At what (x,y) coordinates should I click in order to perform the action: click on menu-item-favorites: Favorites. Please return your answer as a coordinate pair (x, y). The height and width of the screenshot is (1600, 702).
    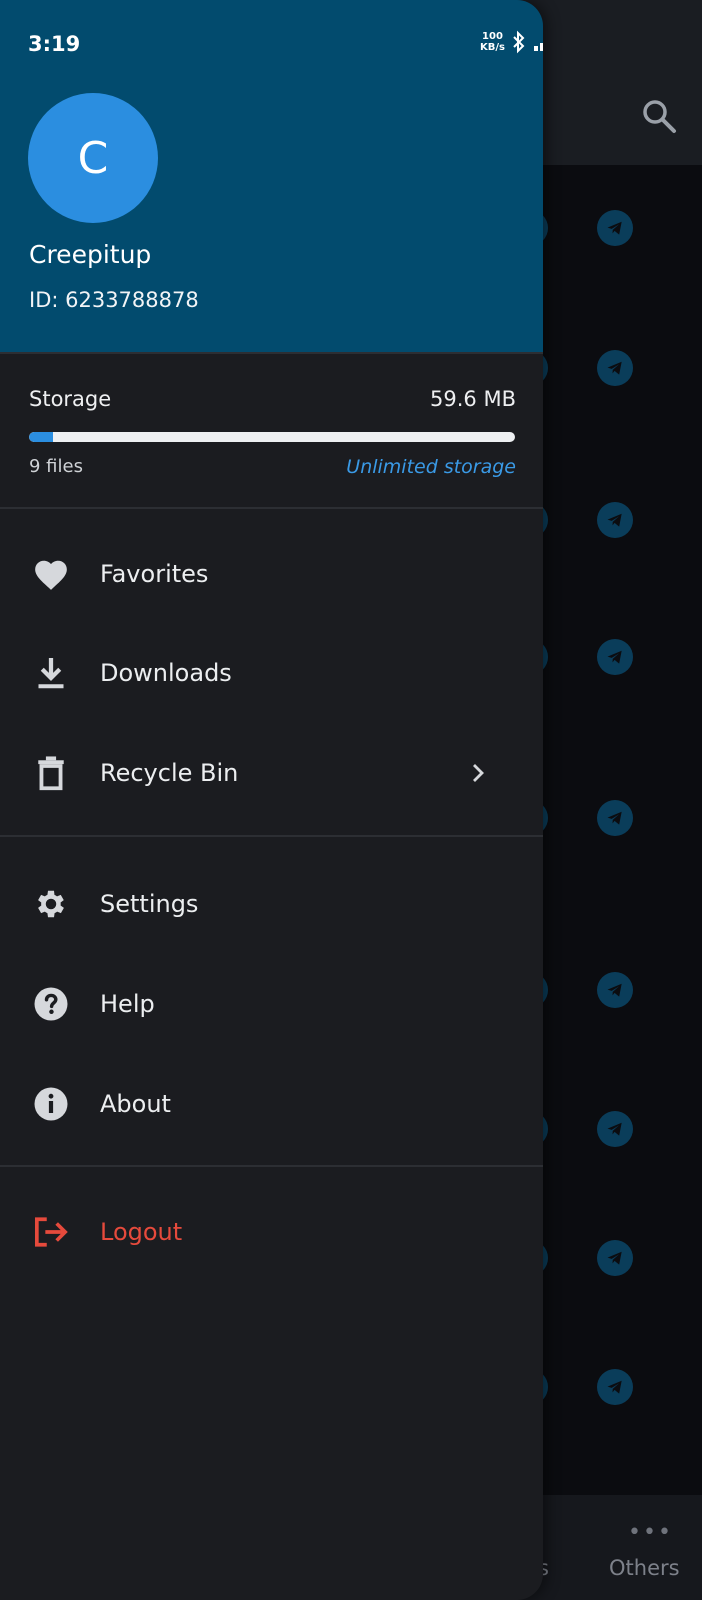
    Looking at the image, I should click on (271, 574).